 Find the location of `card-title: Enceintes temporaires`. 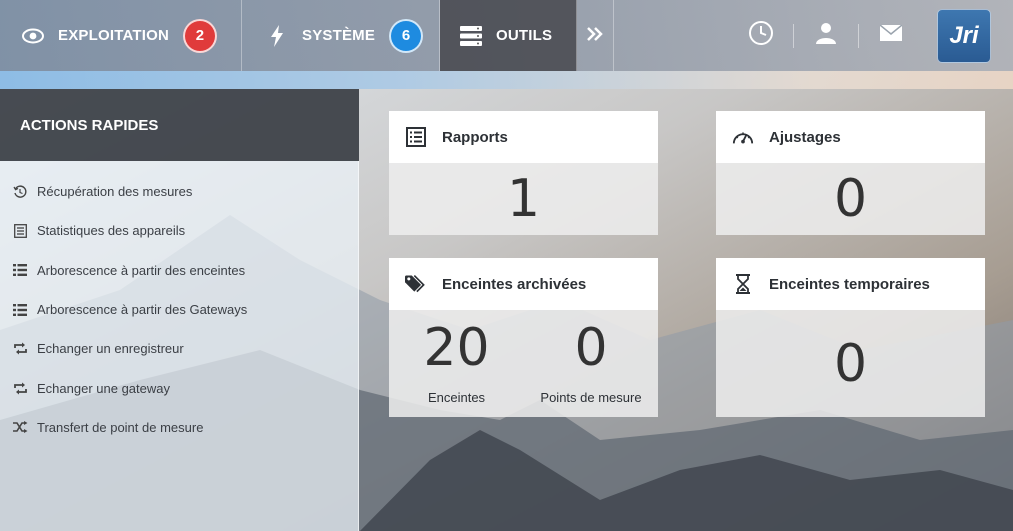

card-title: Enceintes temporaires is located at coordinates (849, 284).